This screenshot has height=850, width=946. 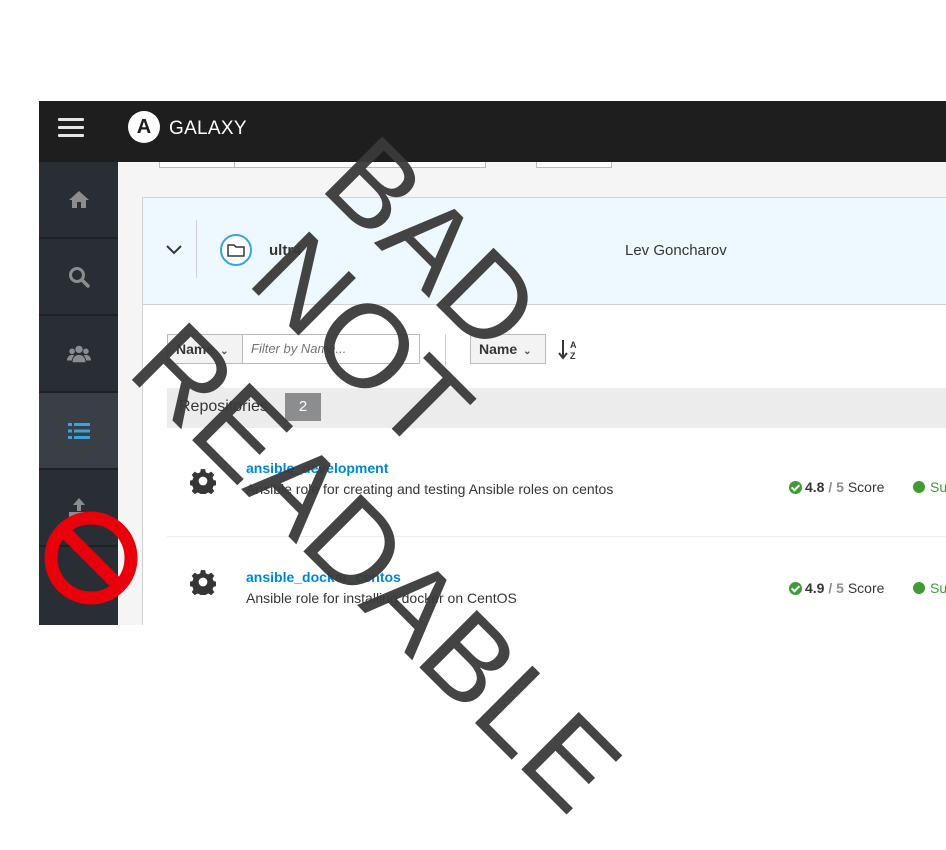 I want to click on repository-score: 4.9 / 5 Score, so click(x=836, y=588).